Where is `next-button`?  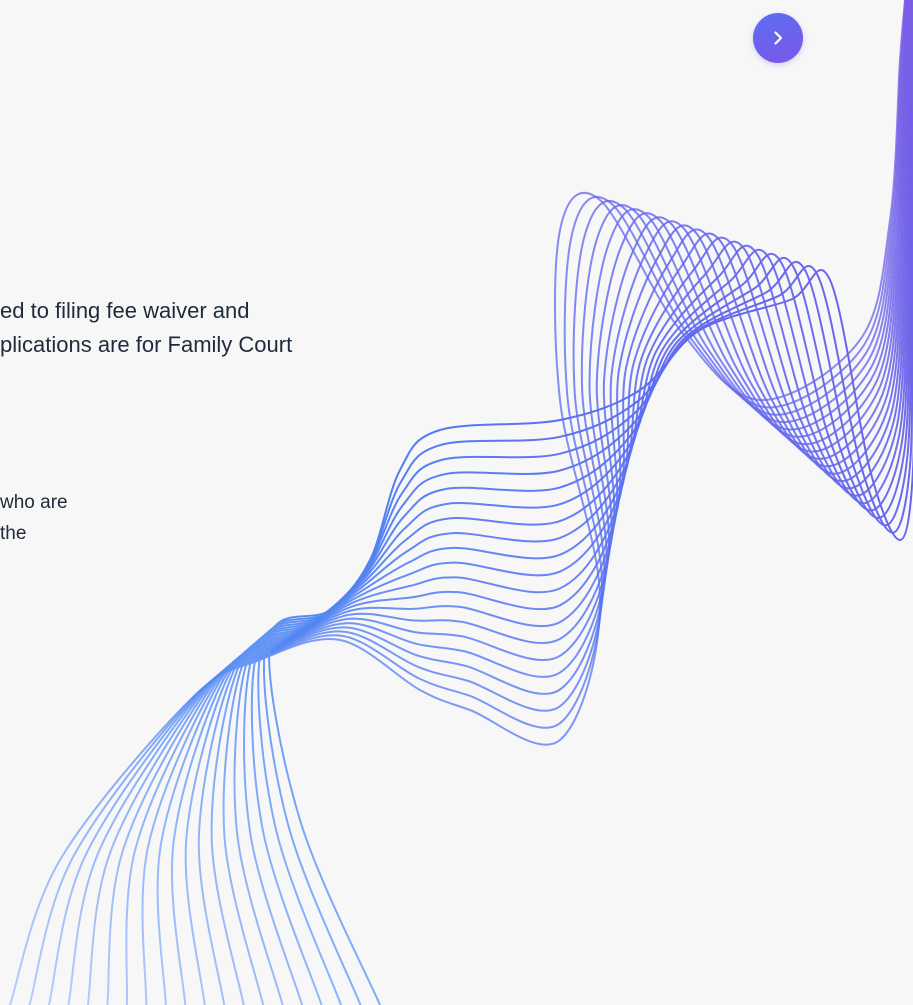 next-button is located at coordinates (778, 38).